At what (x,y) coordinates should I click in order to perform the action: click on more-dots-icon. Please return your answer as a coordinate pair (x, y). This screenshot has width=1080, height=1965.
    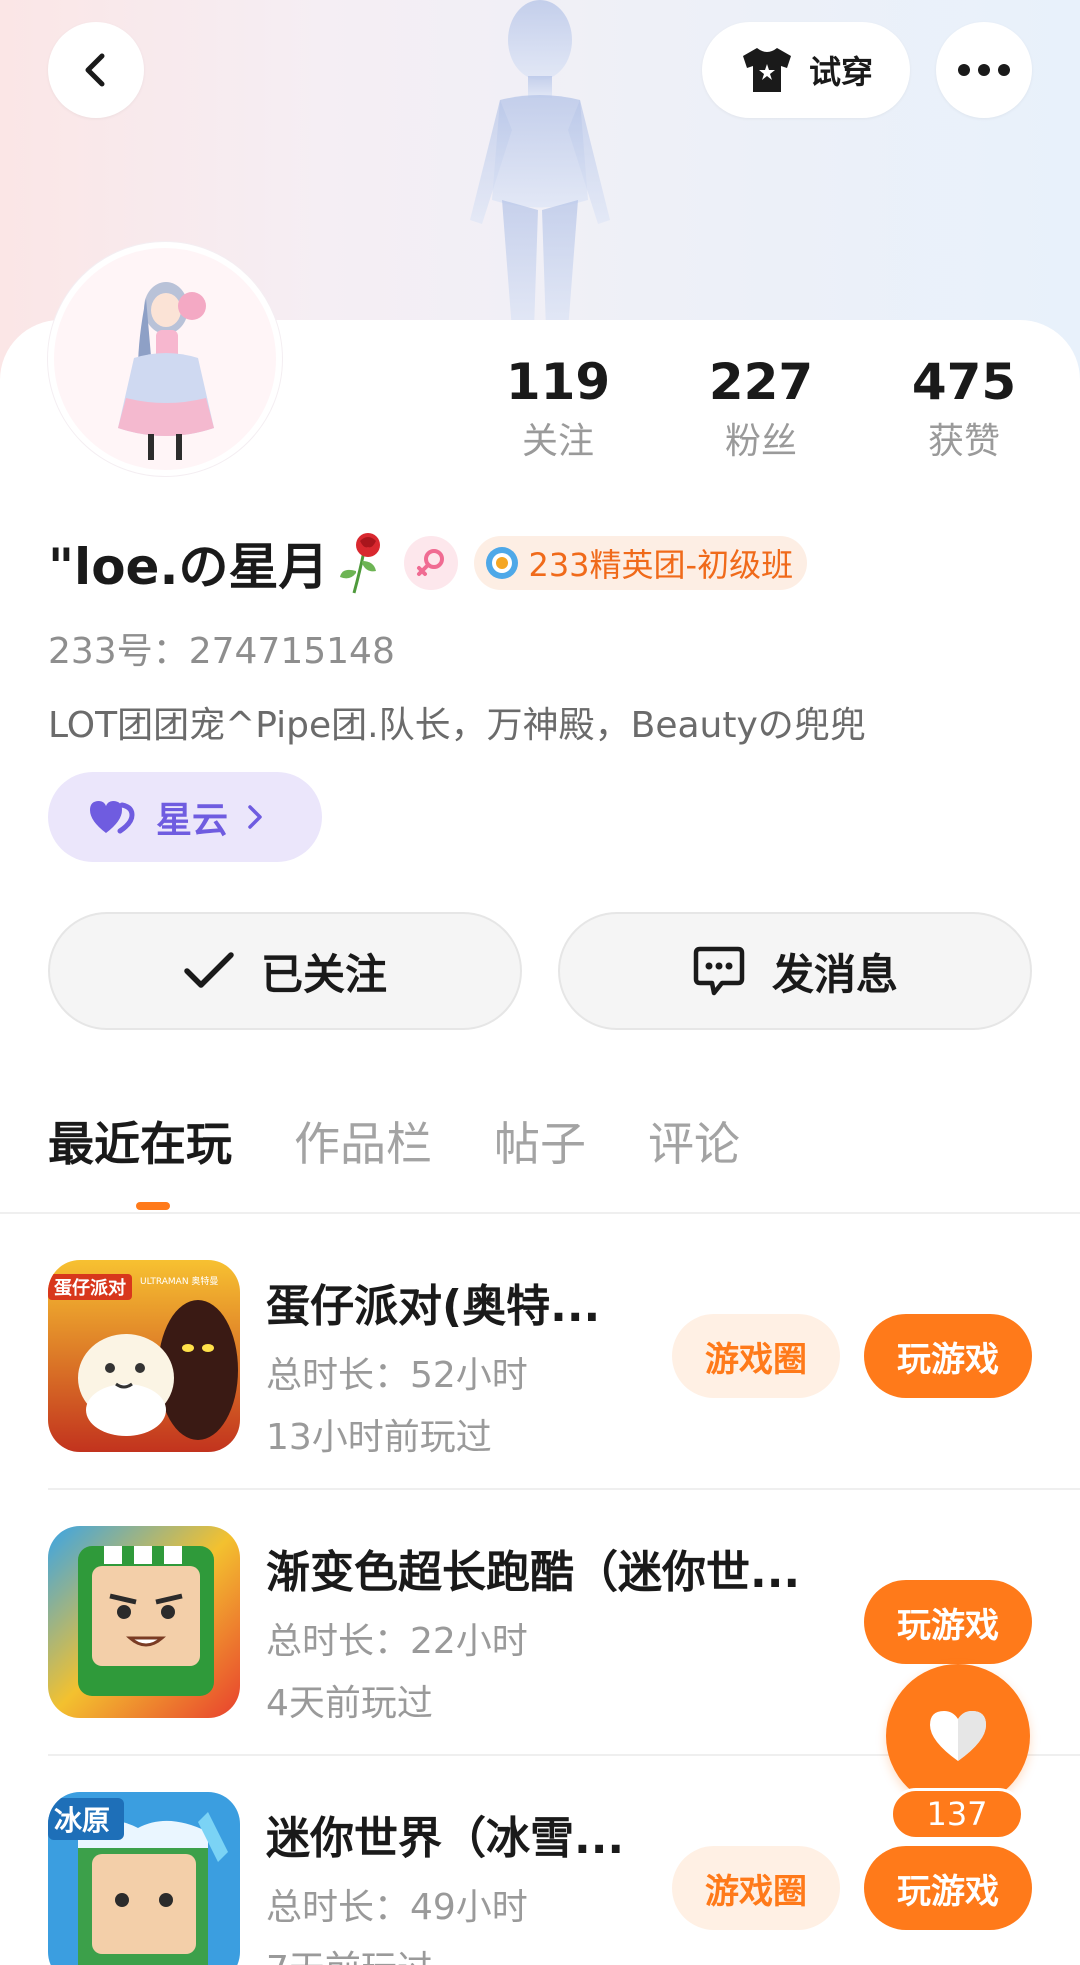
    Looking at the image, I should click on (984, 70).